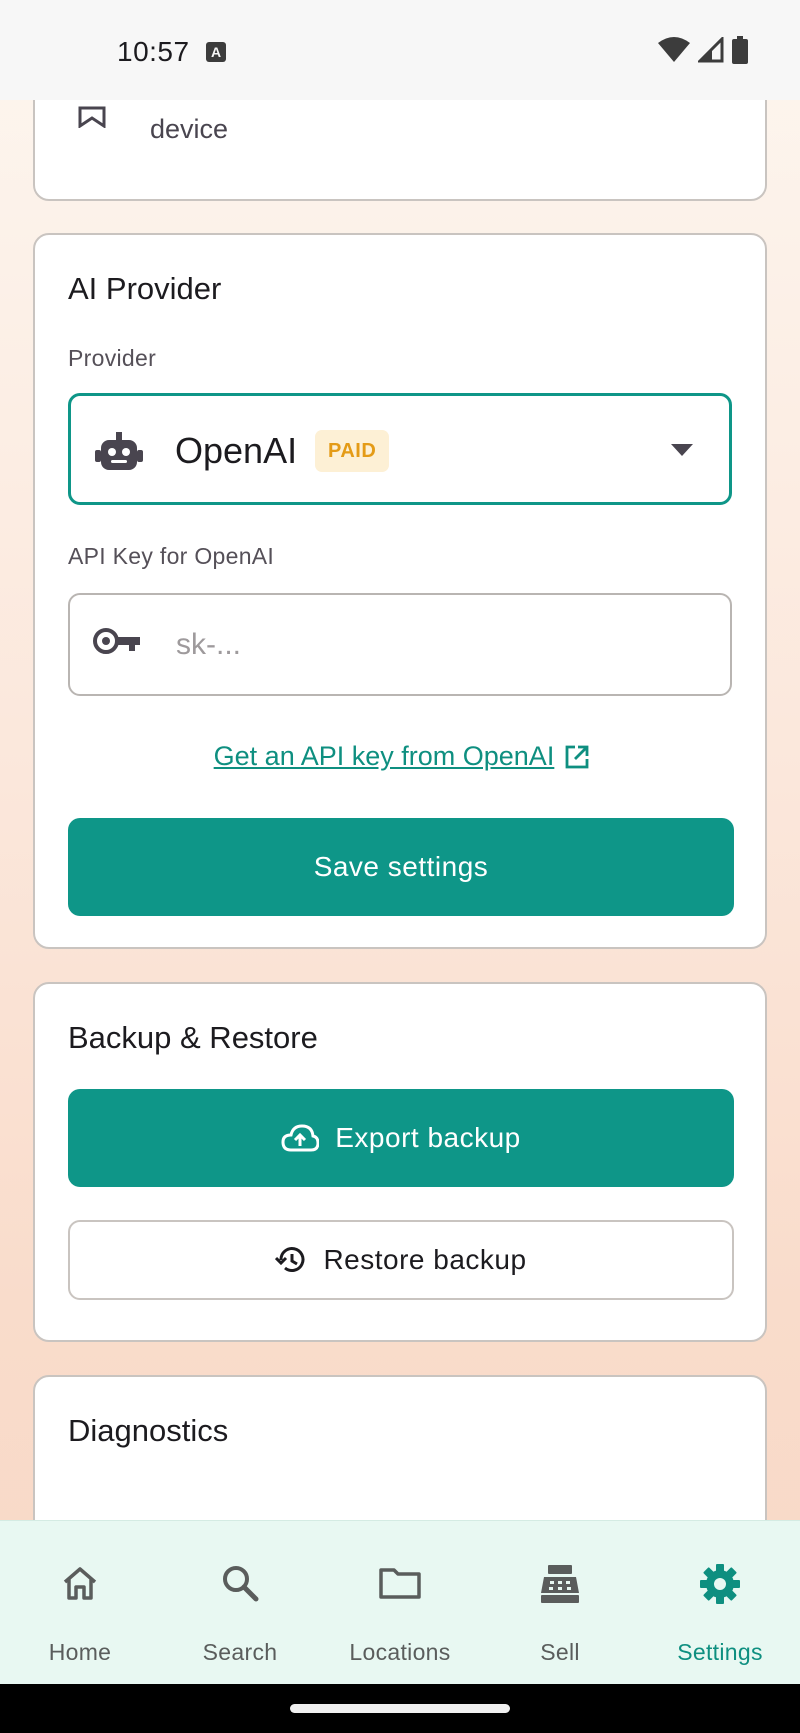  Describe the element at coordinates (240, 1603) in the screenshot. I see `nav-search: Search` at that location.